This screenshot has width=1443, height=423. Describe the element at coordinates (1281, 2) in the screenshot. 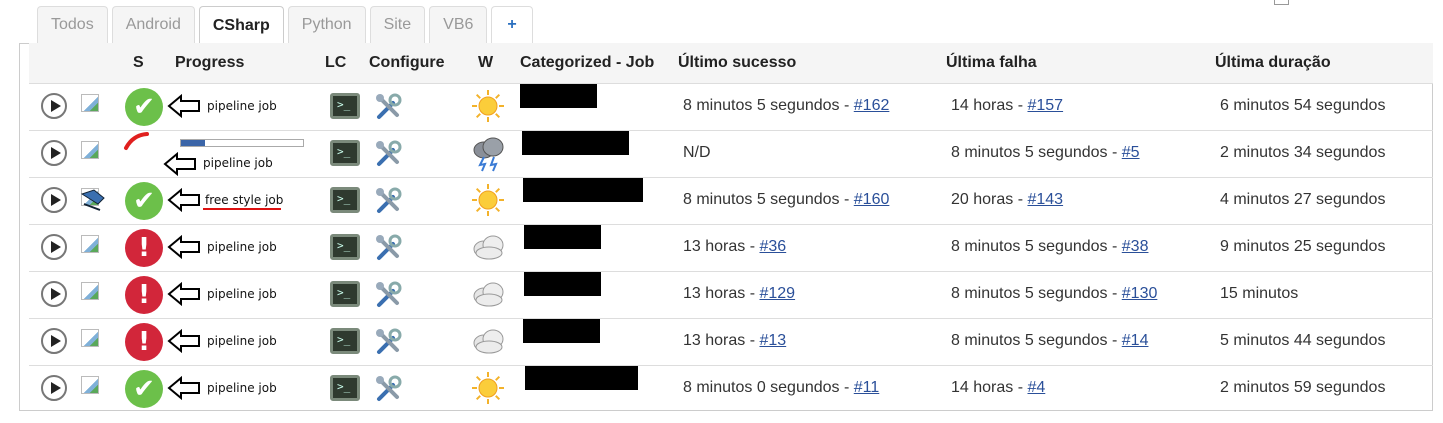

I see `checkbox-corner` at that location.